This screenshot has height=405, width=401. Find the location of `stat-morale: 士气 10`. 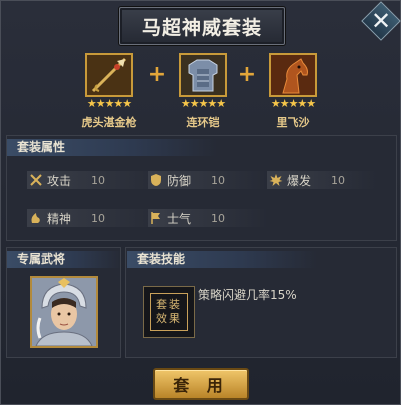

stat-morale: 士气 10 is located at coordinates (187, 218).